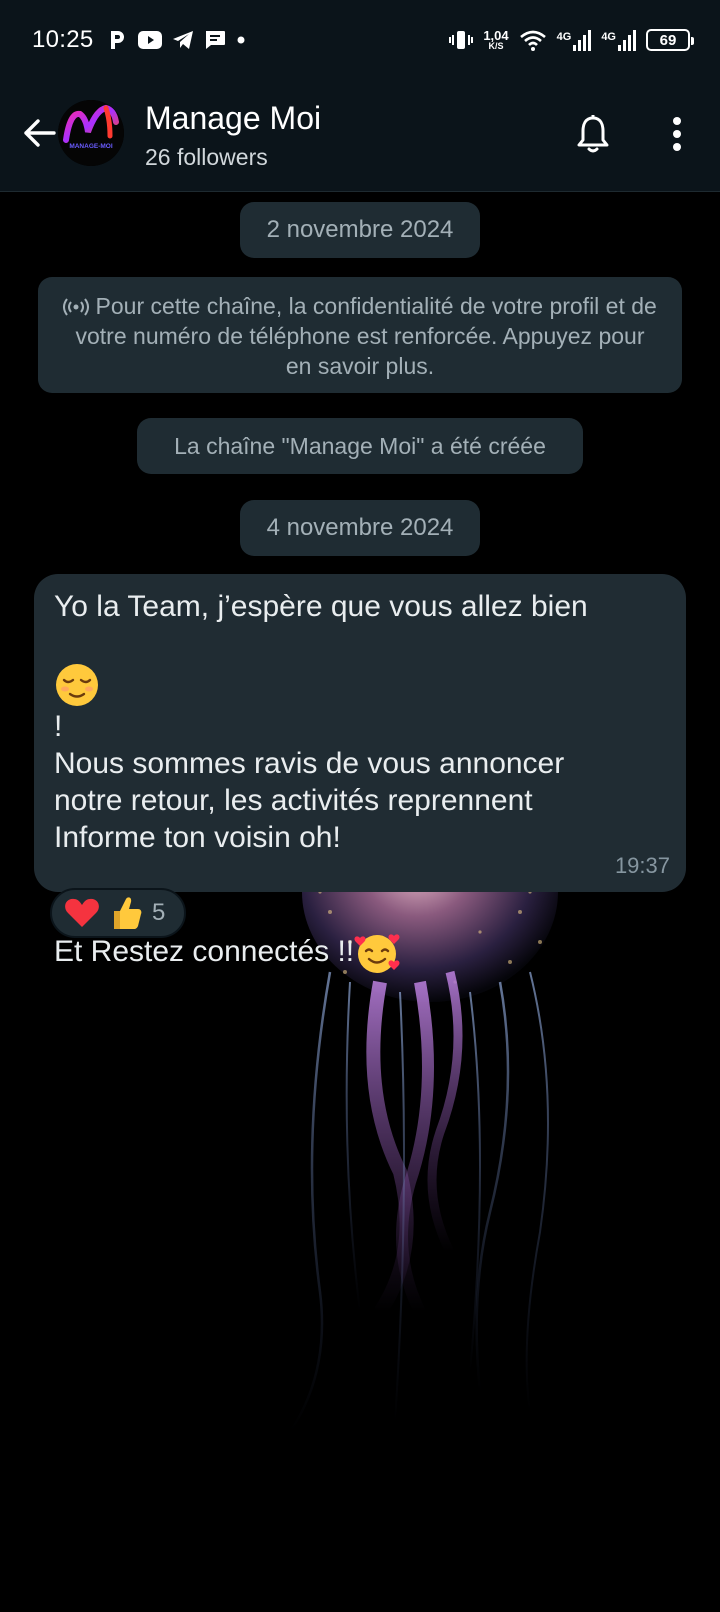 The width and height of the screenshot is (720, 1612). What do you see at coordinates (360, 528) in the screenshot?
I see `date-separator: 4 novembre 2024` at bounding box center [360, 528].